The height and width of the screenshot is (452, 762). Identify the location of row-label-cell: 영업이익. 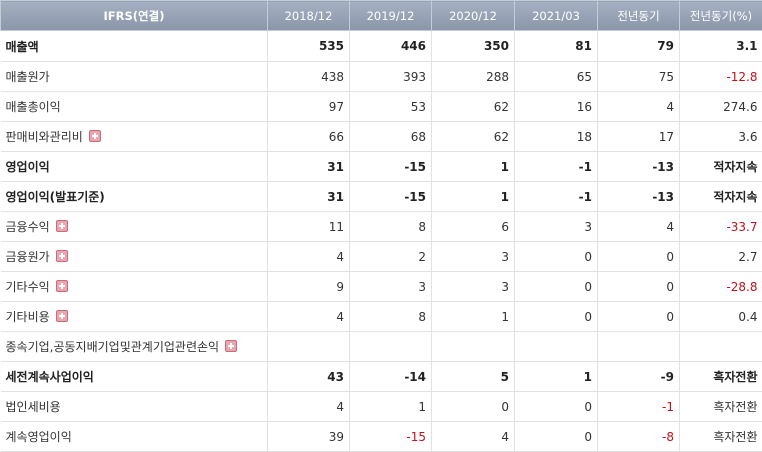
(134, 167).